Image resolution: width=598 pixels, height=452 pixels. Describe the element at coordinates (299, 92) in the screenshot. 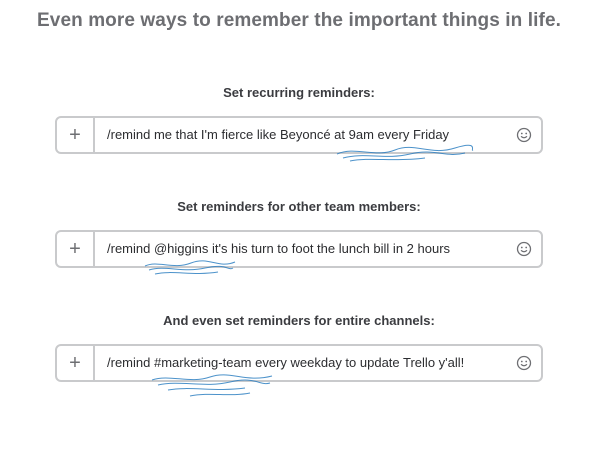

I see `section-label-recurring: Set recurring reminders:` at that location.